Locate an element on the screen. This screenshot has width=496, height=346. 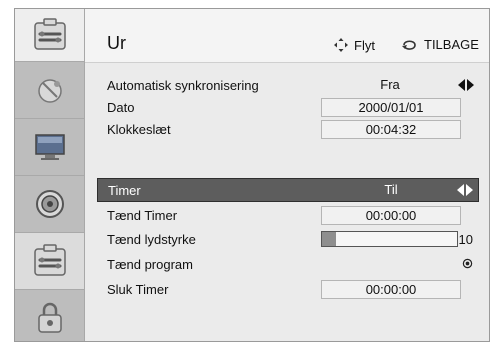
monitor-icon is located at coordinates (49, 147).